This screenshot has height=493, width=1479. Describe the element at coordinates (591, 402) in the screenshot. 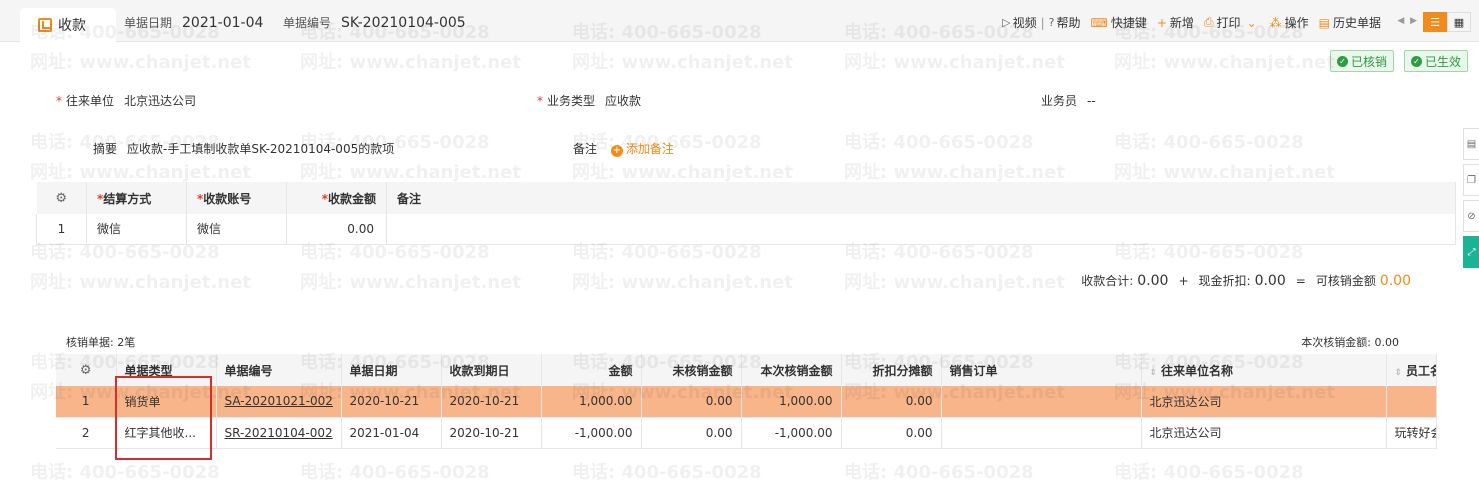

I see `cell-amount: 1,000.00` at that location.